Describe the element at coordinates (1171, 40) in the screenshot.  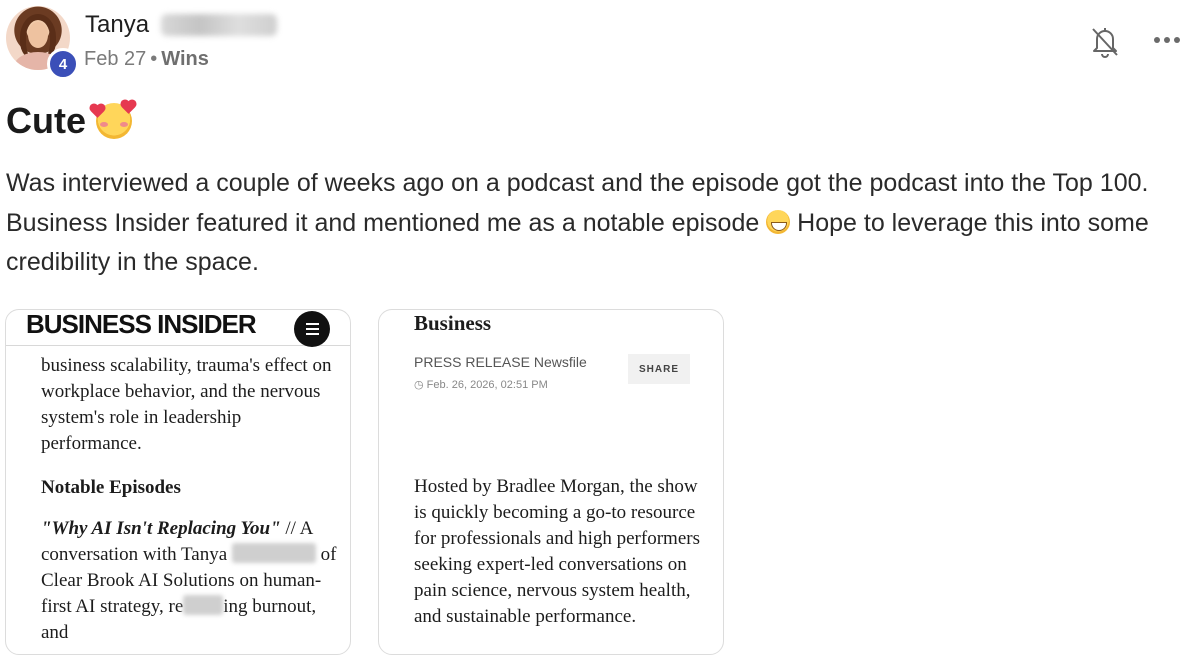
I see `more-options-icon` at that location.